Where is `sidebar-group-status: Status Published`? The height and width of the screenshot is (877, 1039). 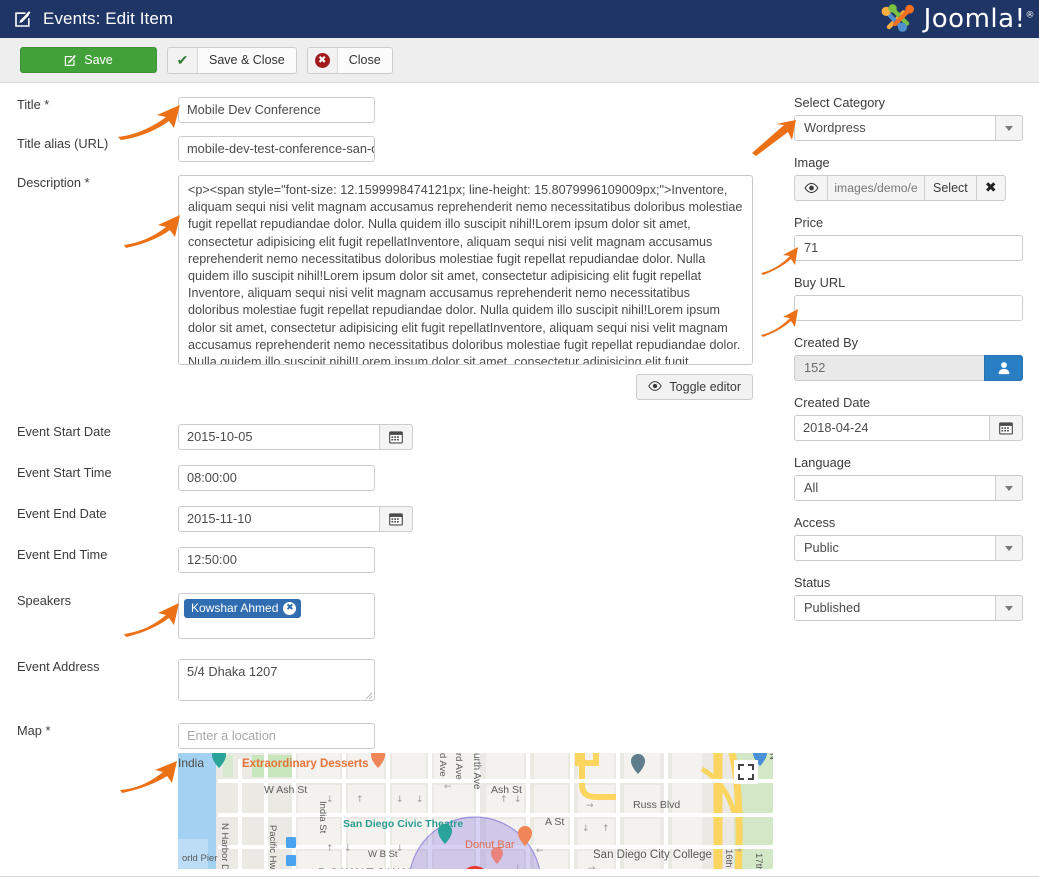 sidebar-group-status: Status Published is located at coordinates (908, 598).